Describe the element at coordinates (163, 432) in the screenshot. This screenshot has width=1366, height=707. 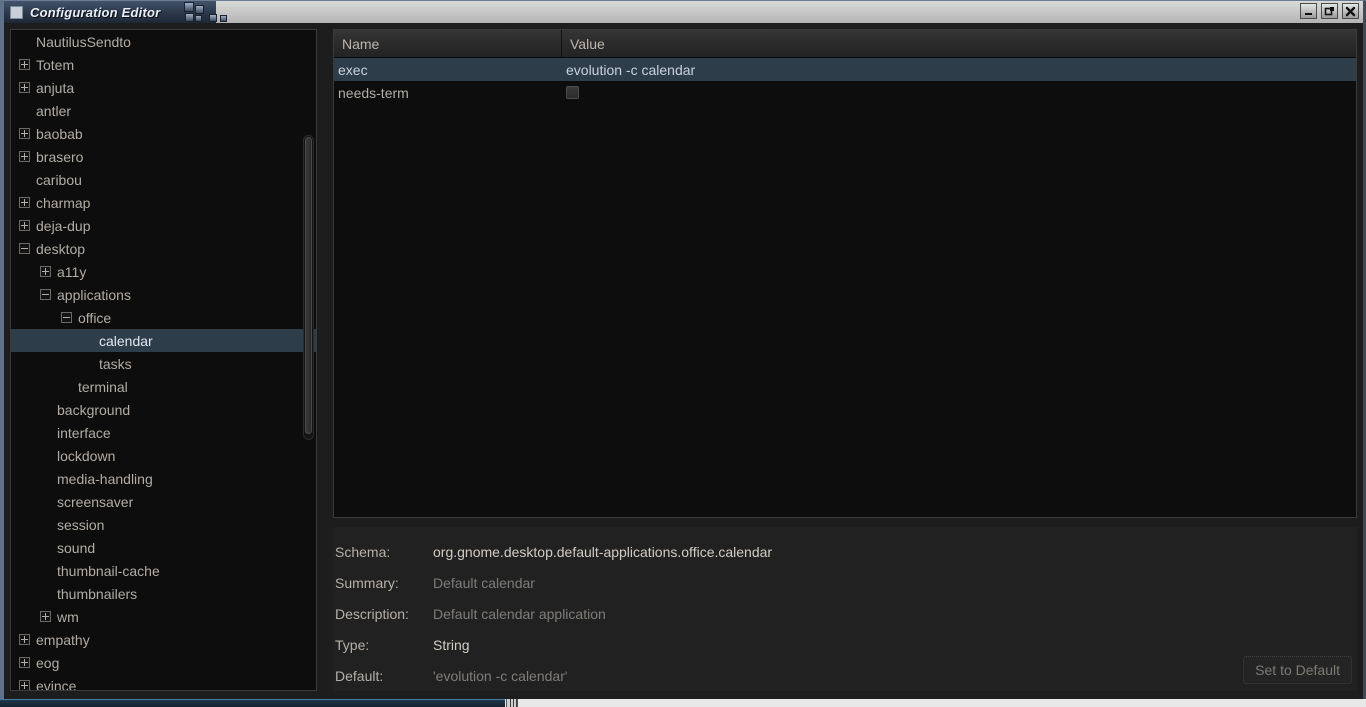
I see `tree-item-interface: interface` at that location.